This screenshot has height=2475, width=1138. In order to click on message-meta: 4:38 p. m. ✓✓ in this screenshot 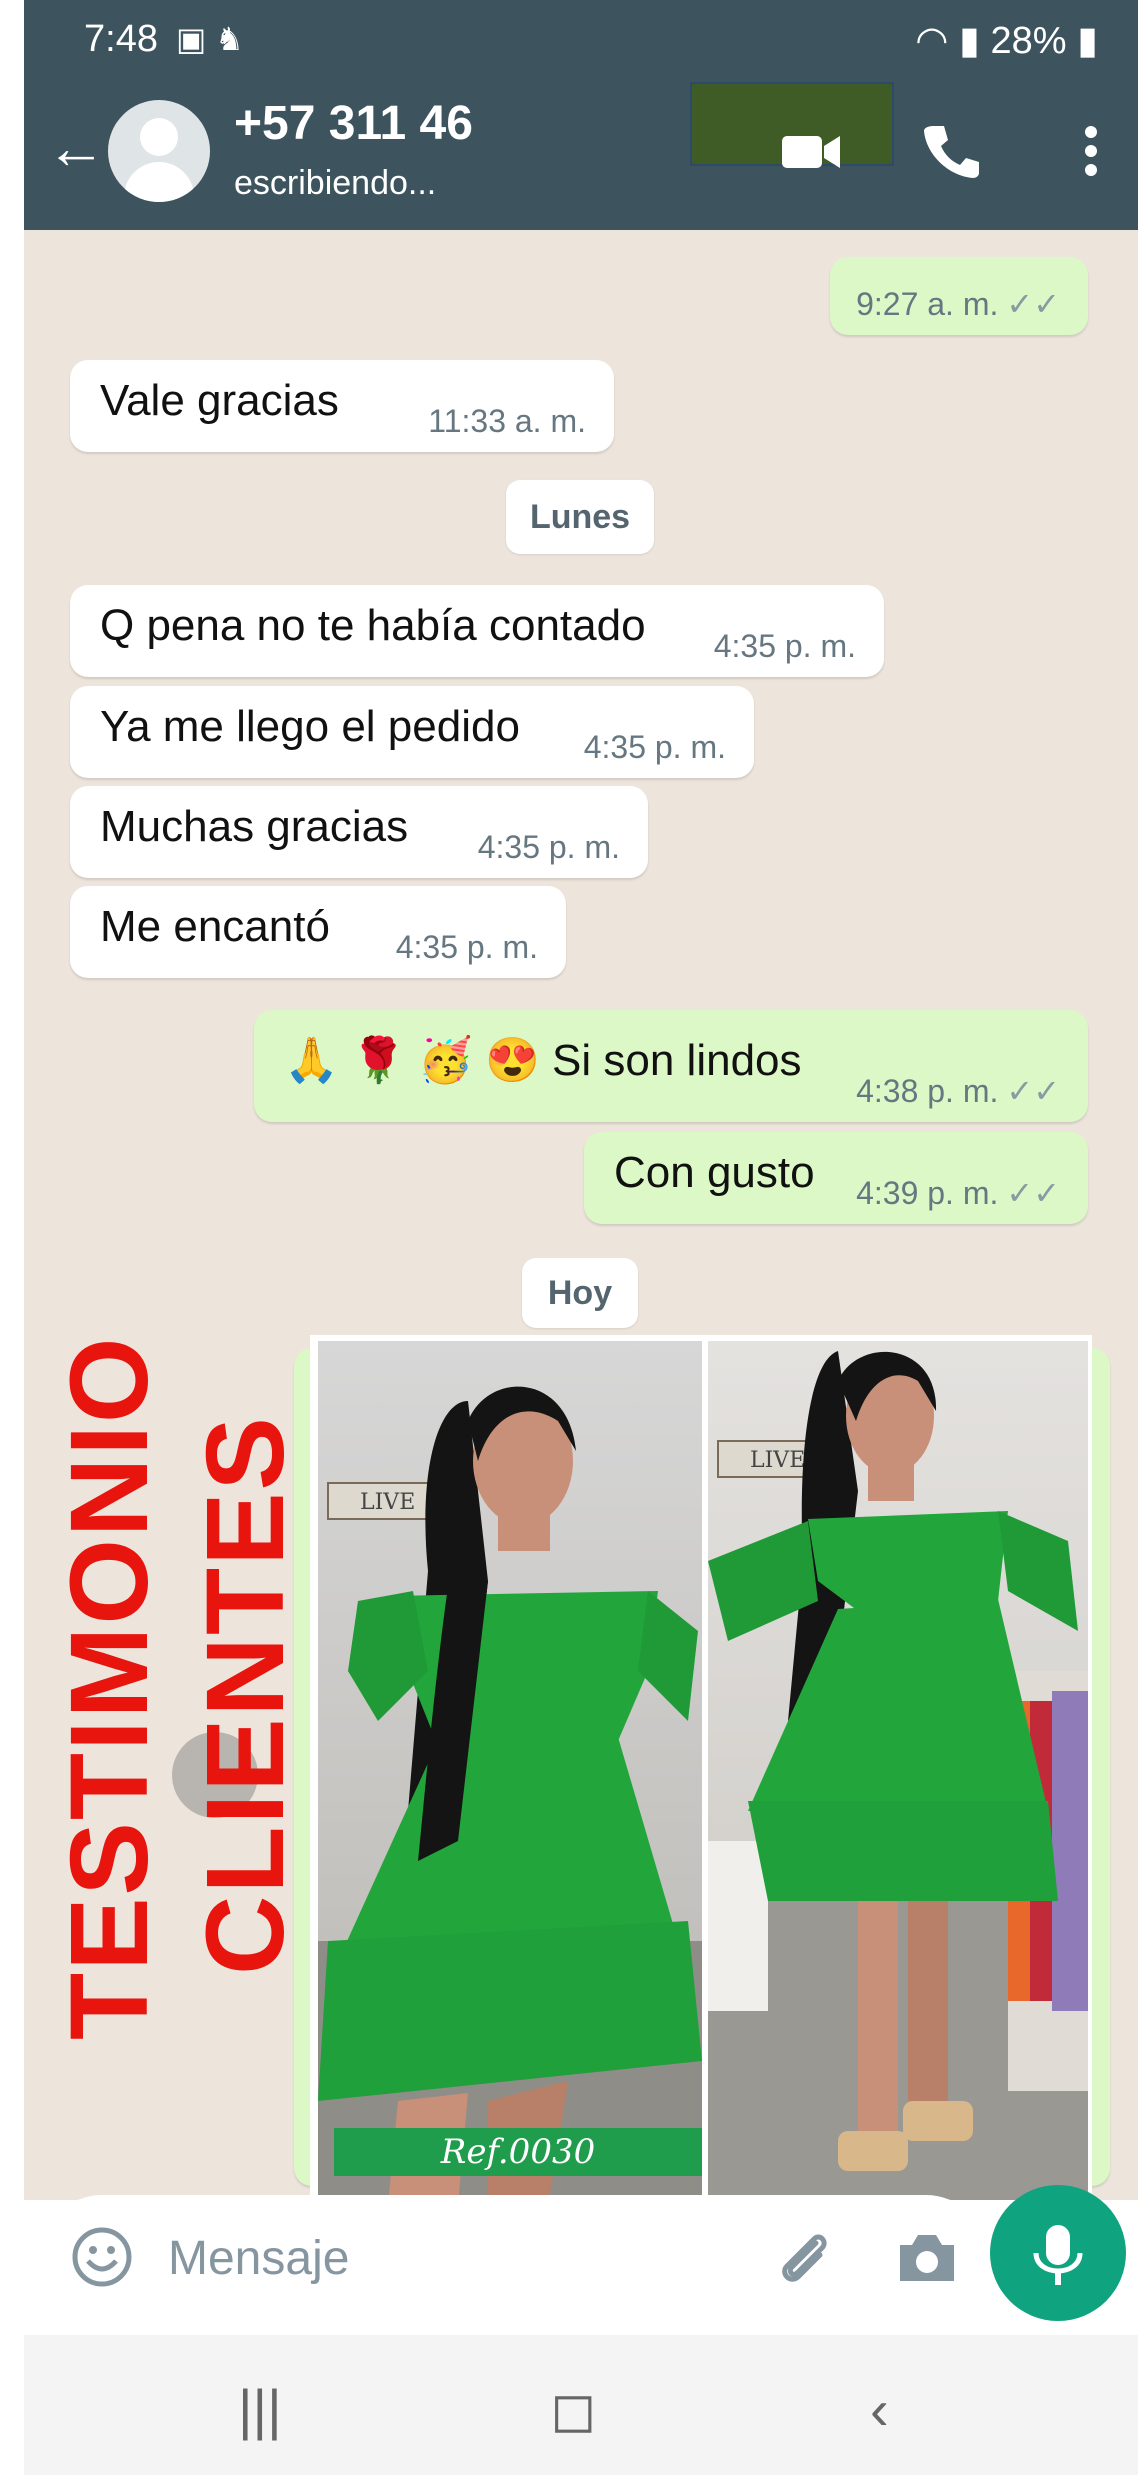, I will do `click(958, 1091)`.